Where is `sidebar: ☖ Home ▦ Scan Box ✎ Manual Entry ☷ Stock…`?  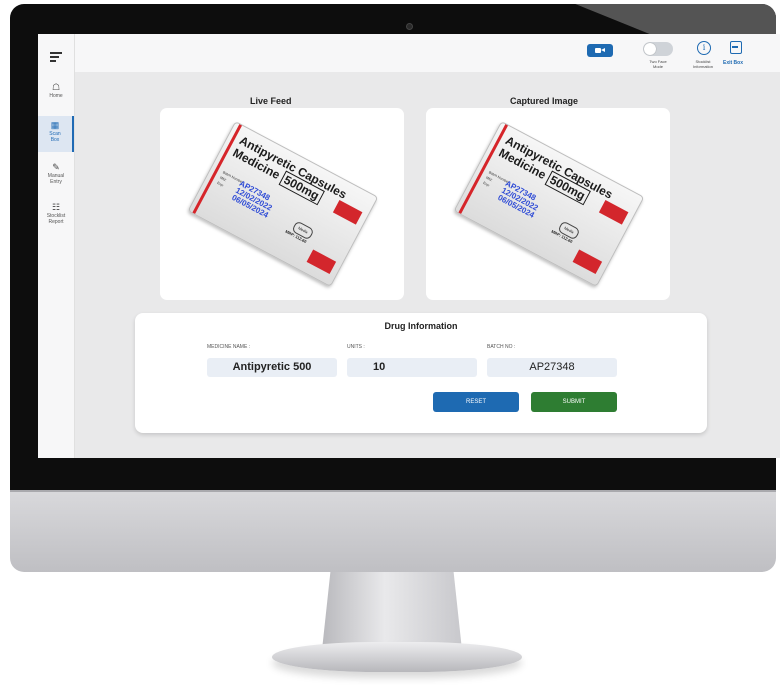 sidebar: ☖ Home ▦ Scan Box ✎ Manual Entry ☷ Stock… is located at coordinates (56, 246).